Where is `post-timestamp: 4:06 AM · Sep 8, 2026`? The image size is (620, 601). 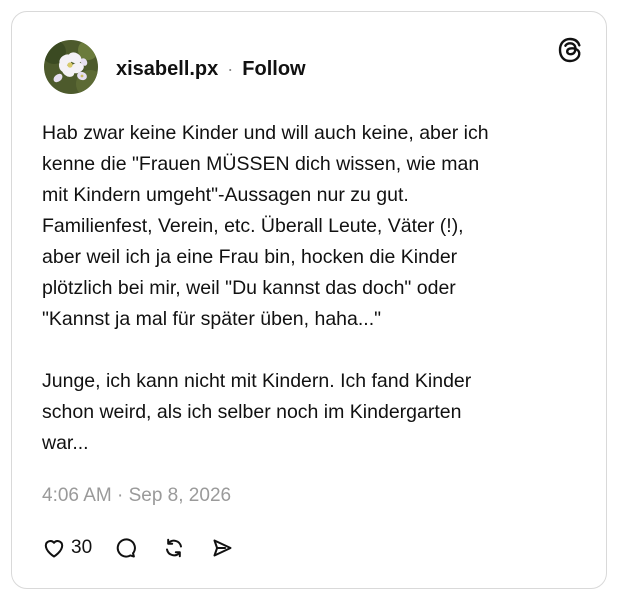
post-timestamp: 4:06 AM · Sep 8, 2026 is located at coordinates (136, 496).